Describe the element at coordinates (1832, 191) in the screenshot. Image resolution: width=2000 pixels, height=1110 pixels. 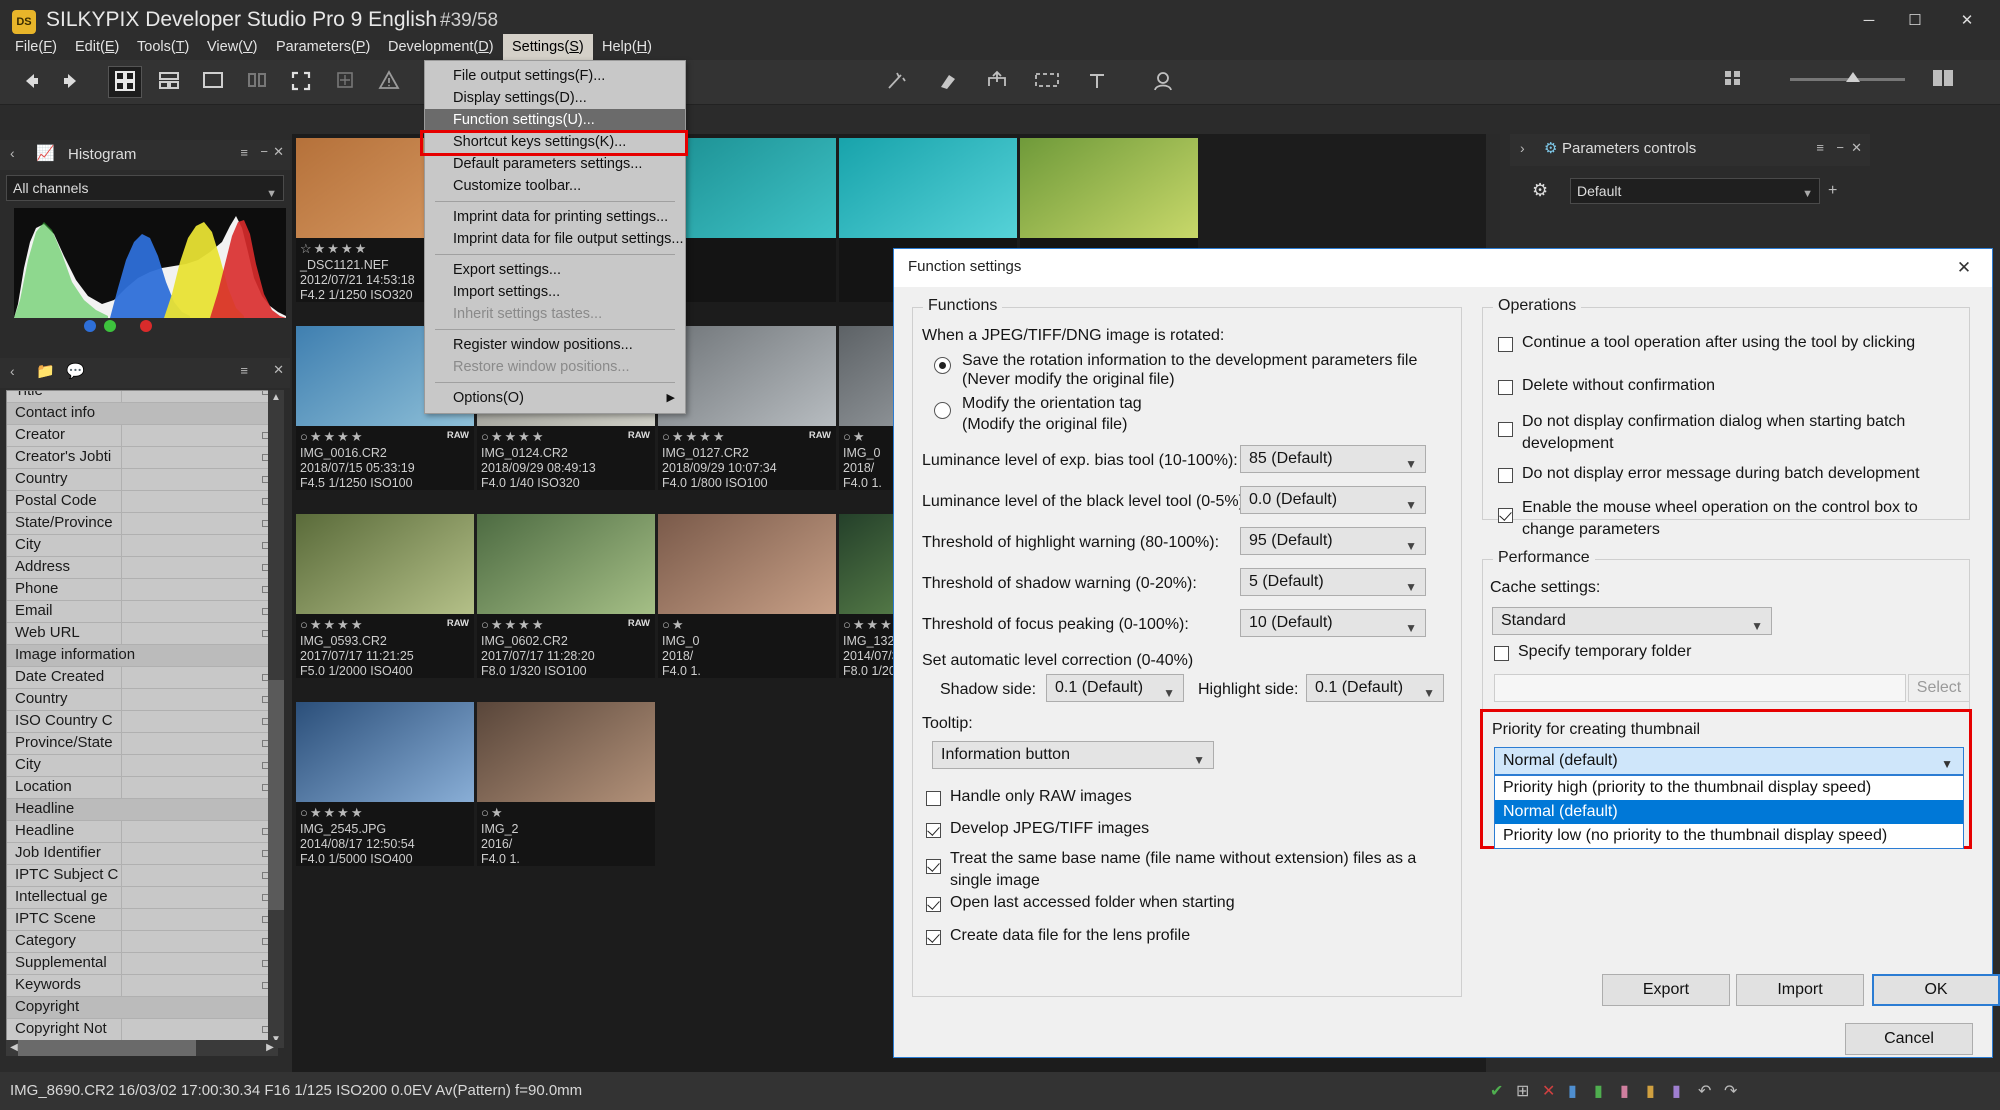
I see `add-preset-button: +` at that location.